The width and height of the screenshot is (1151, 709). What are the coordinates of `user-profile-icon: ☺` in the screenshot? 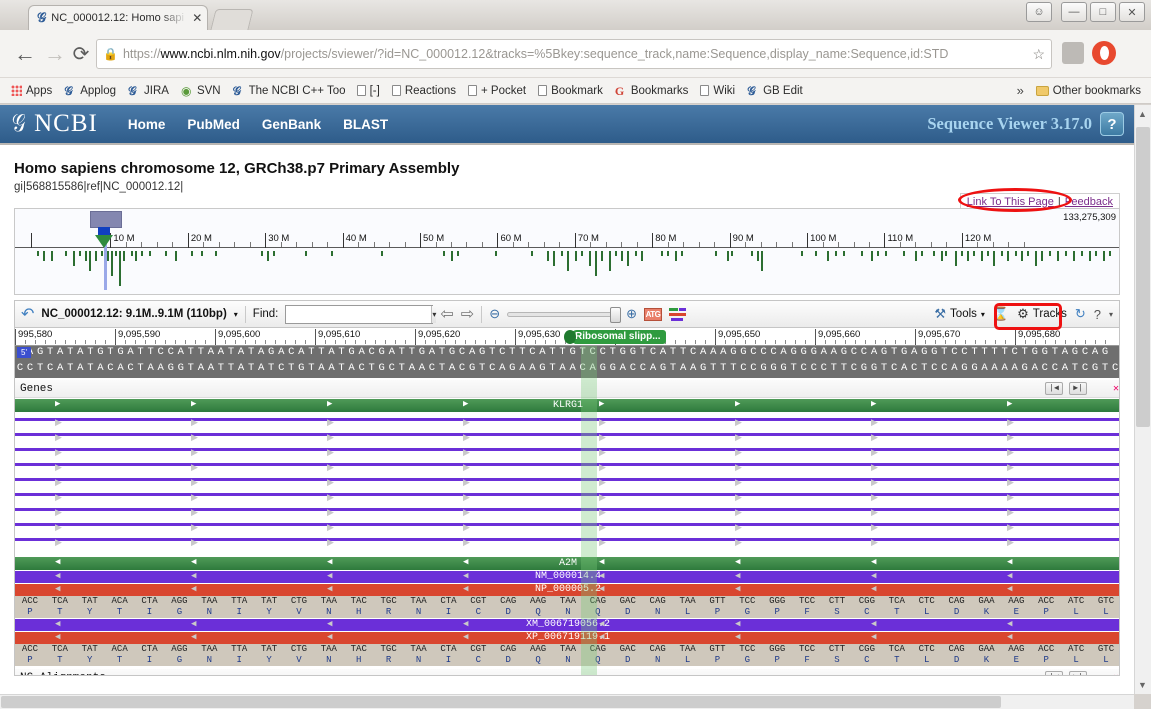 It's located at (1039, 12).